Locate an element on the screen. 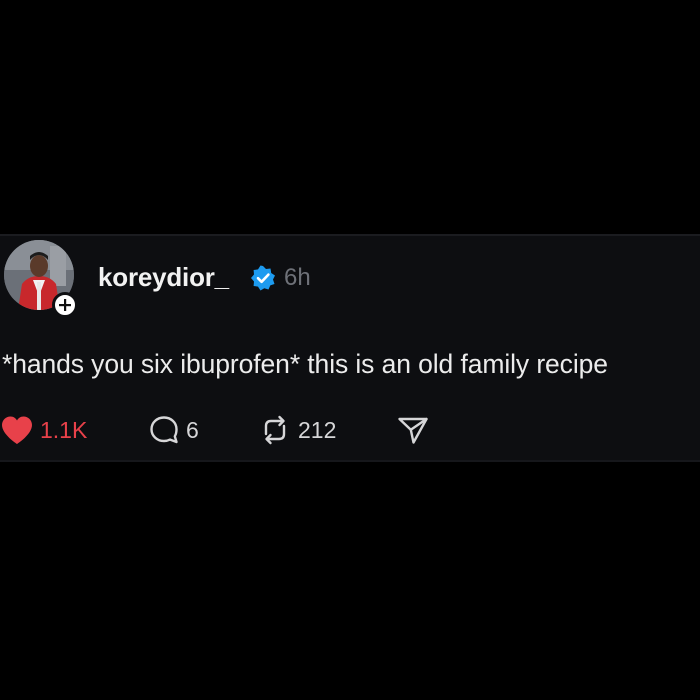  send-icon is located at coordinates (413, 430).